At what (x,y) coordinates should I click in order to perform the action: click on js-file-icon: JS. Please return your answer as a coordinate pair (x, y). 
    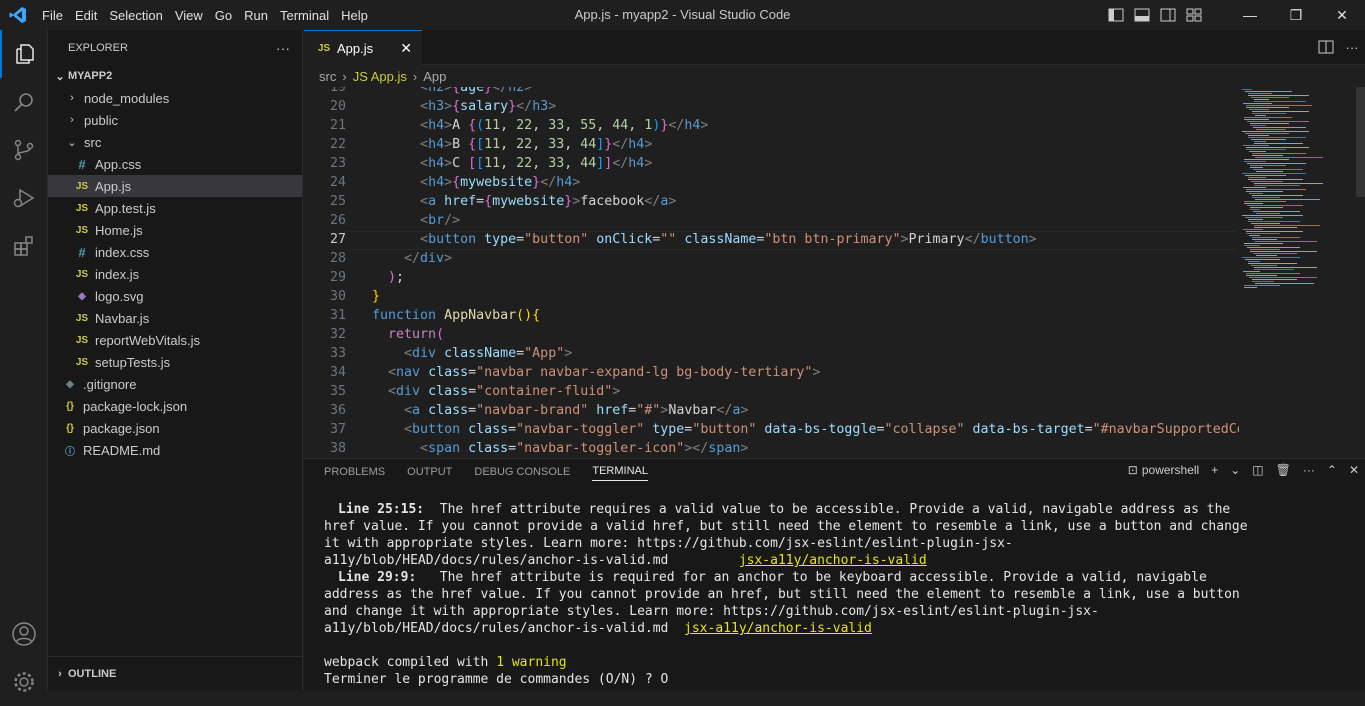
    Looking at the image, I should click on (82, 362).